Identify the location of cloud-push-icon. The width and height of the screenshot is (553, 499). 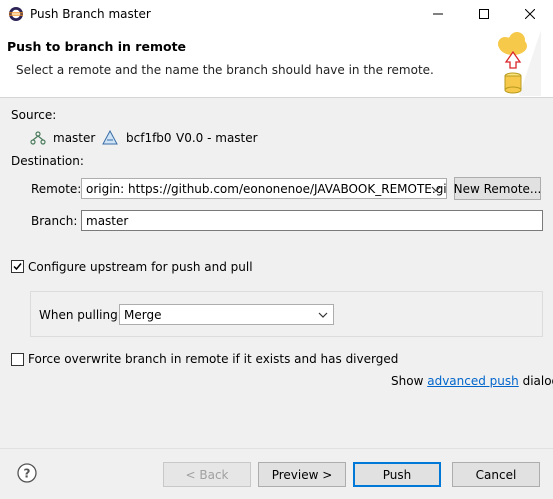
(515, 63).